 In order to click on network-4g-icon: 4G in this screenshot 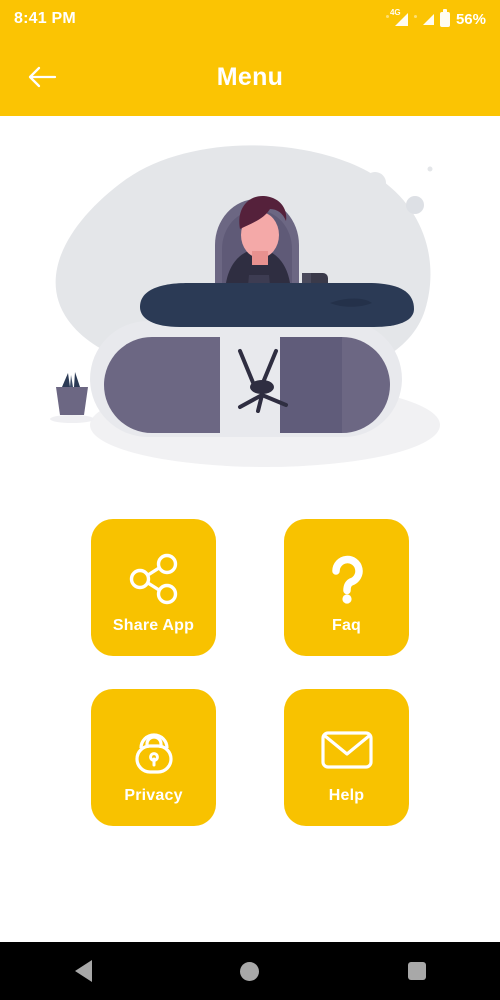, I will do `click(399, 17)`.